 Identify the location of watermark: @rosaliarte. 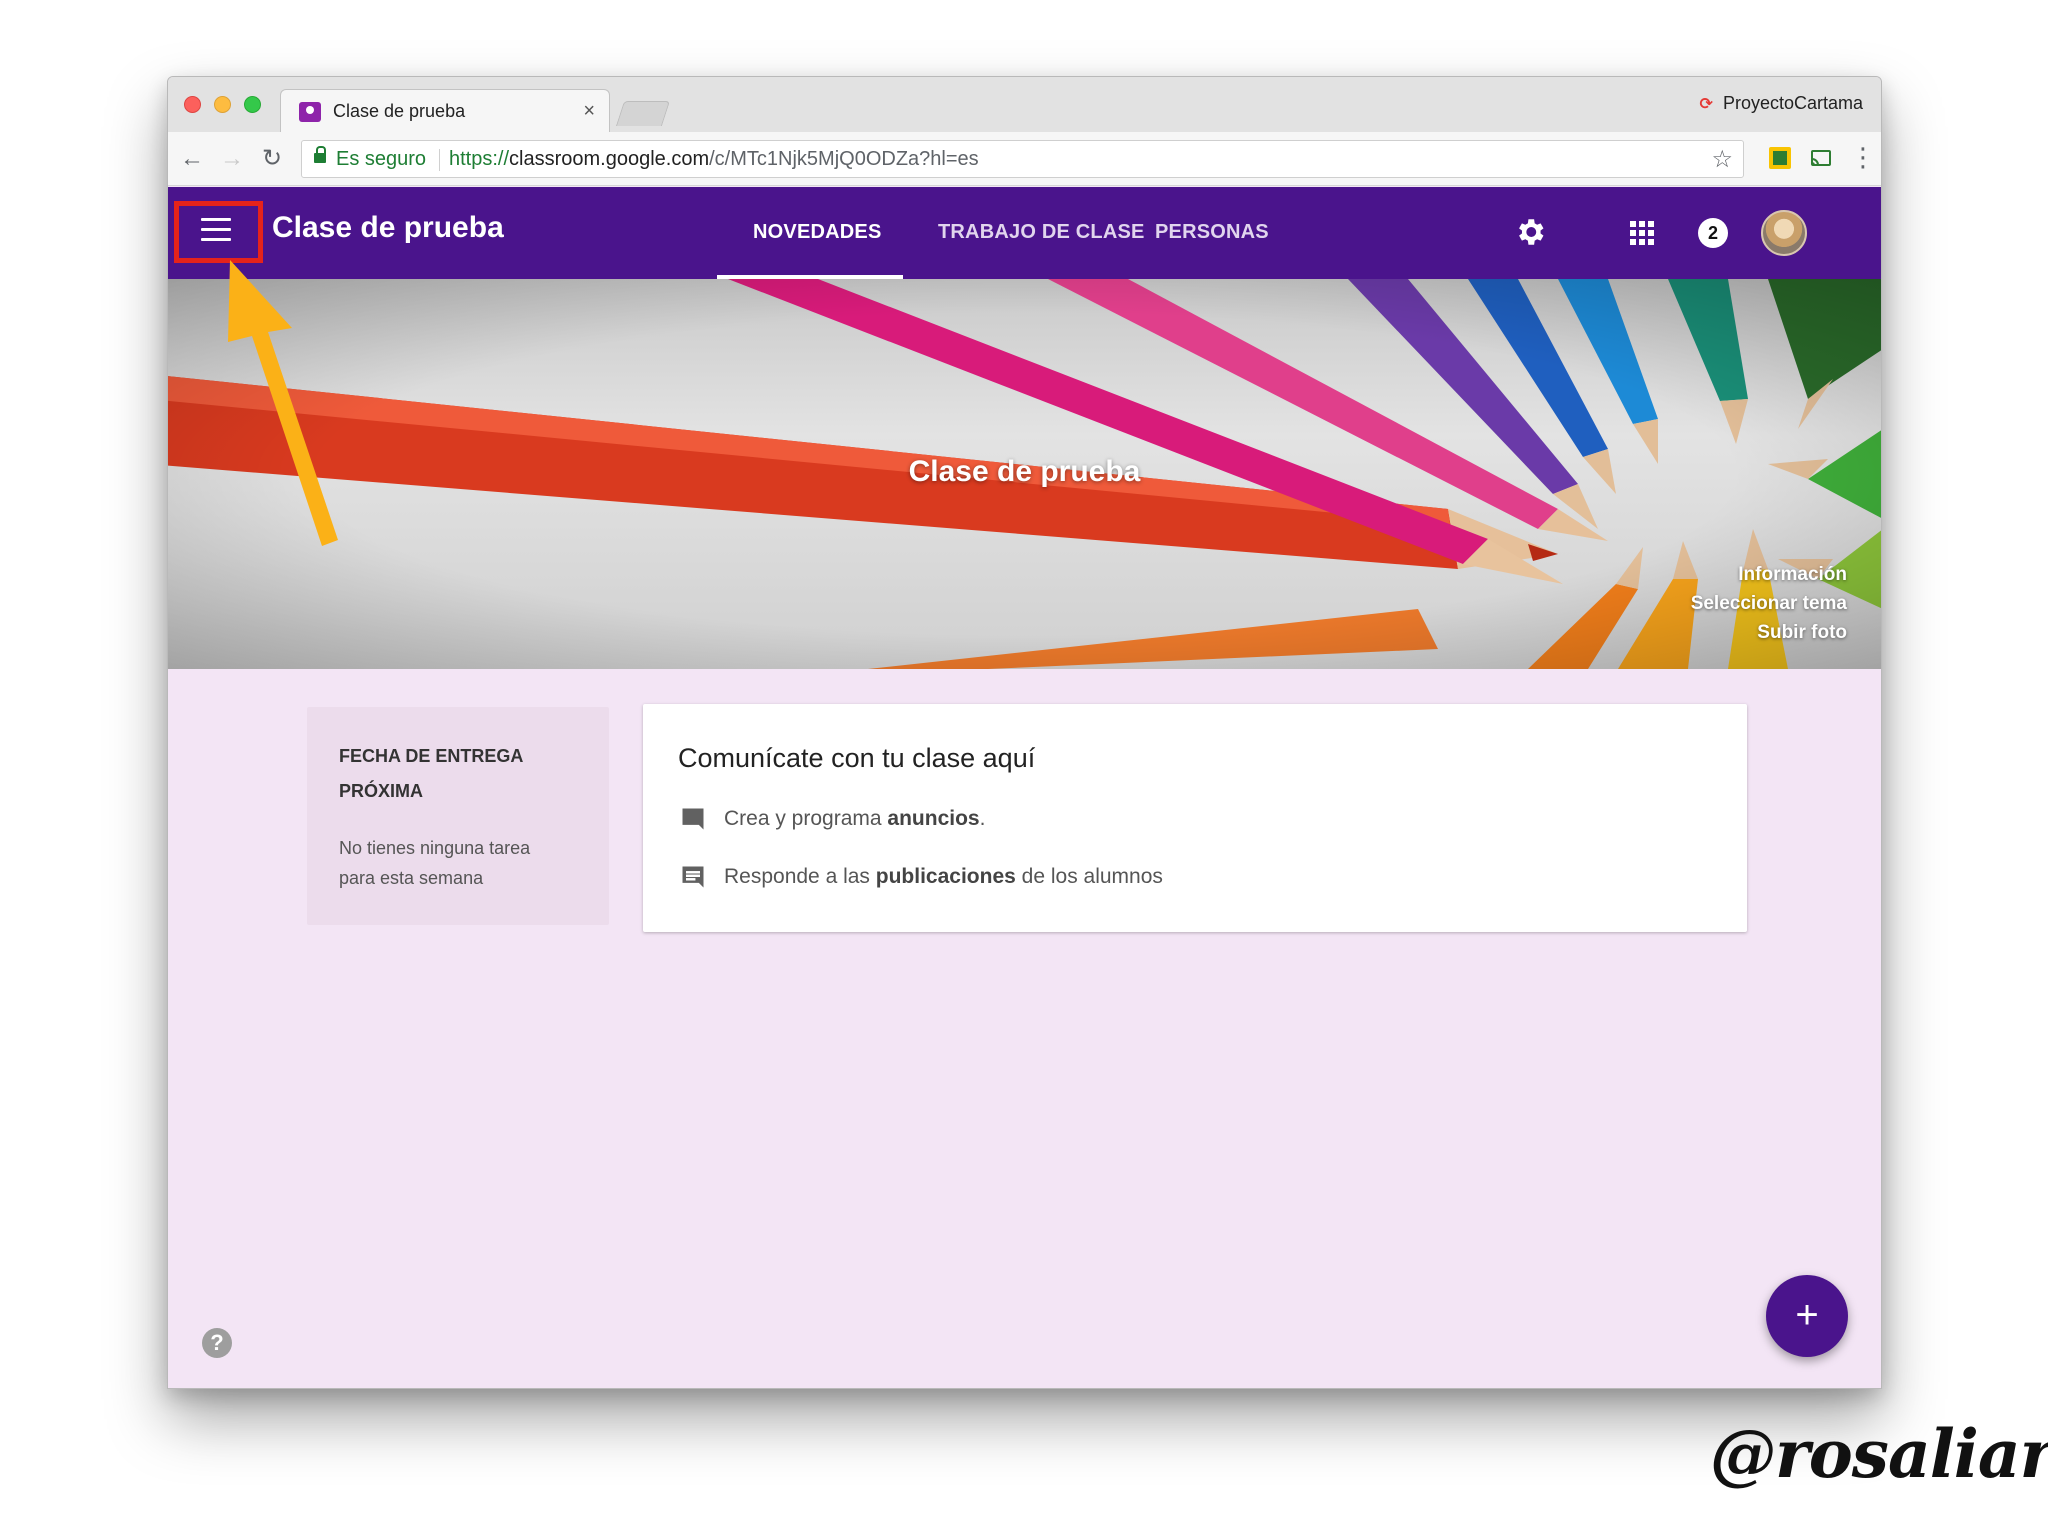
(1879, 1454).